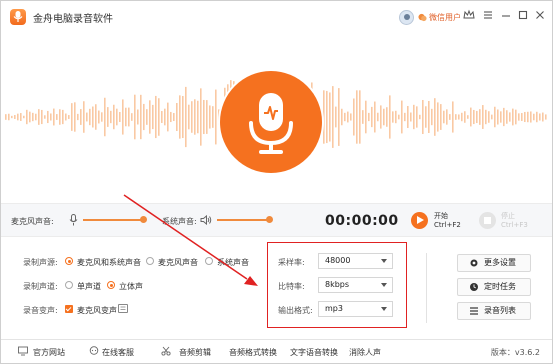 This screenshot has width=553, height=364. What do you see at coordinates (178, 262) in the screenshot?
I see `source-option-mic: 麦克风声音` at bounding box center [178, 262].